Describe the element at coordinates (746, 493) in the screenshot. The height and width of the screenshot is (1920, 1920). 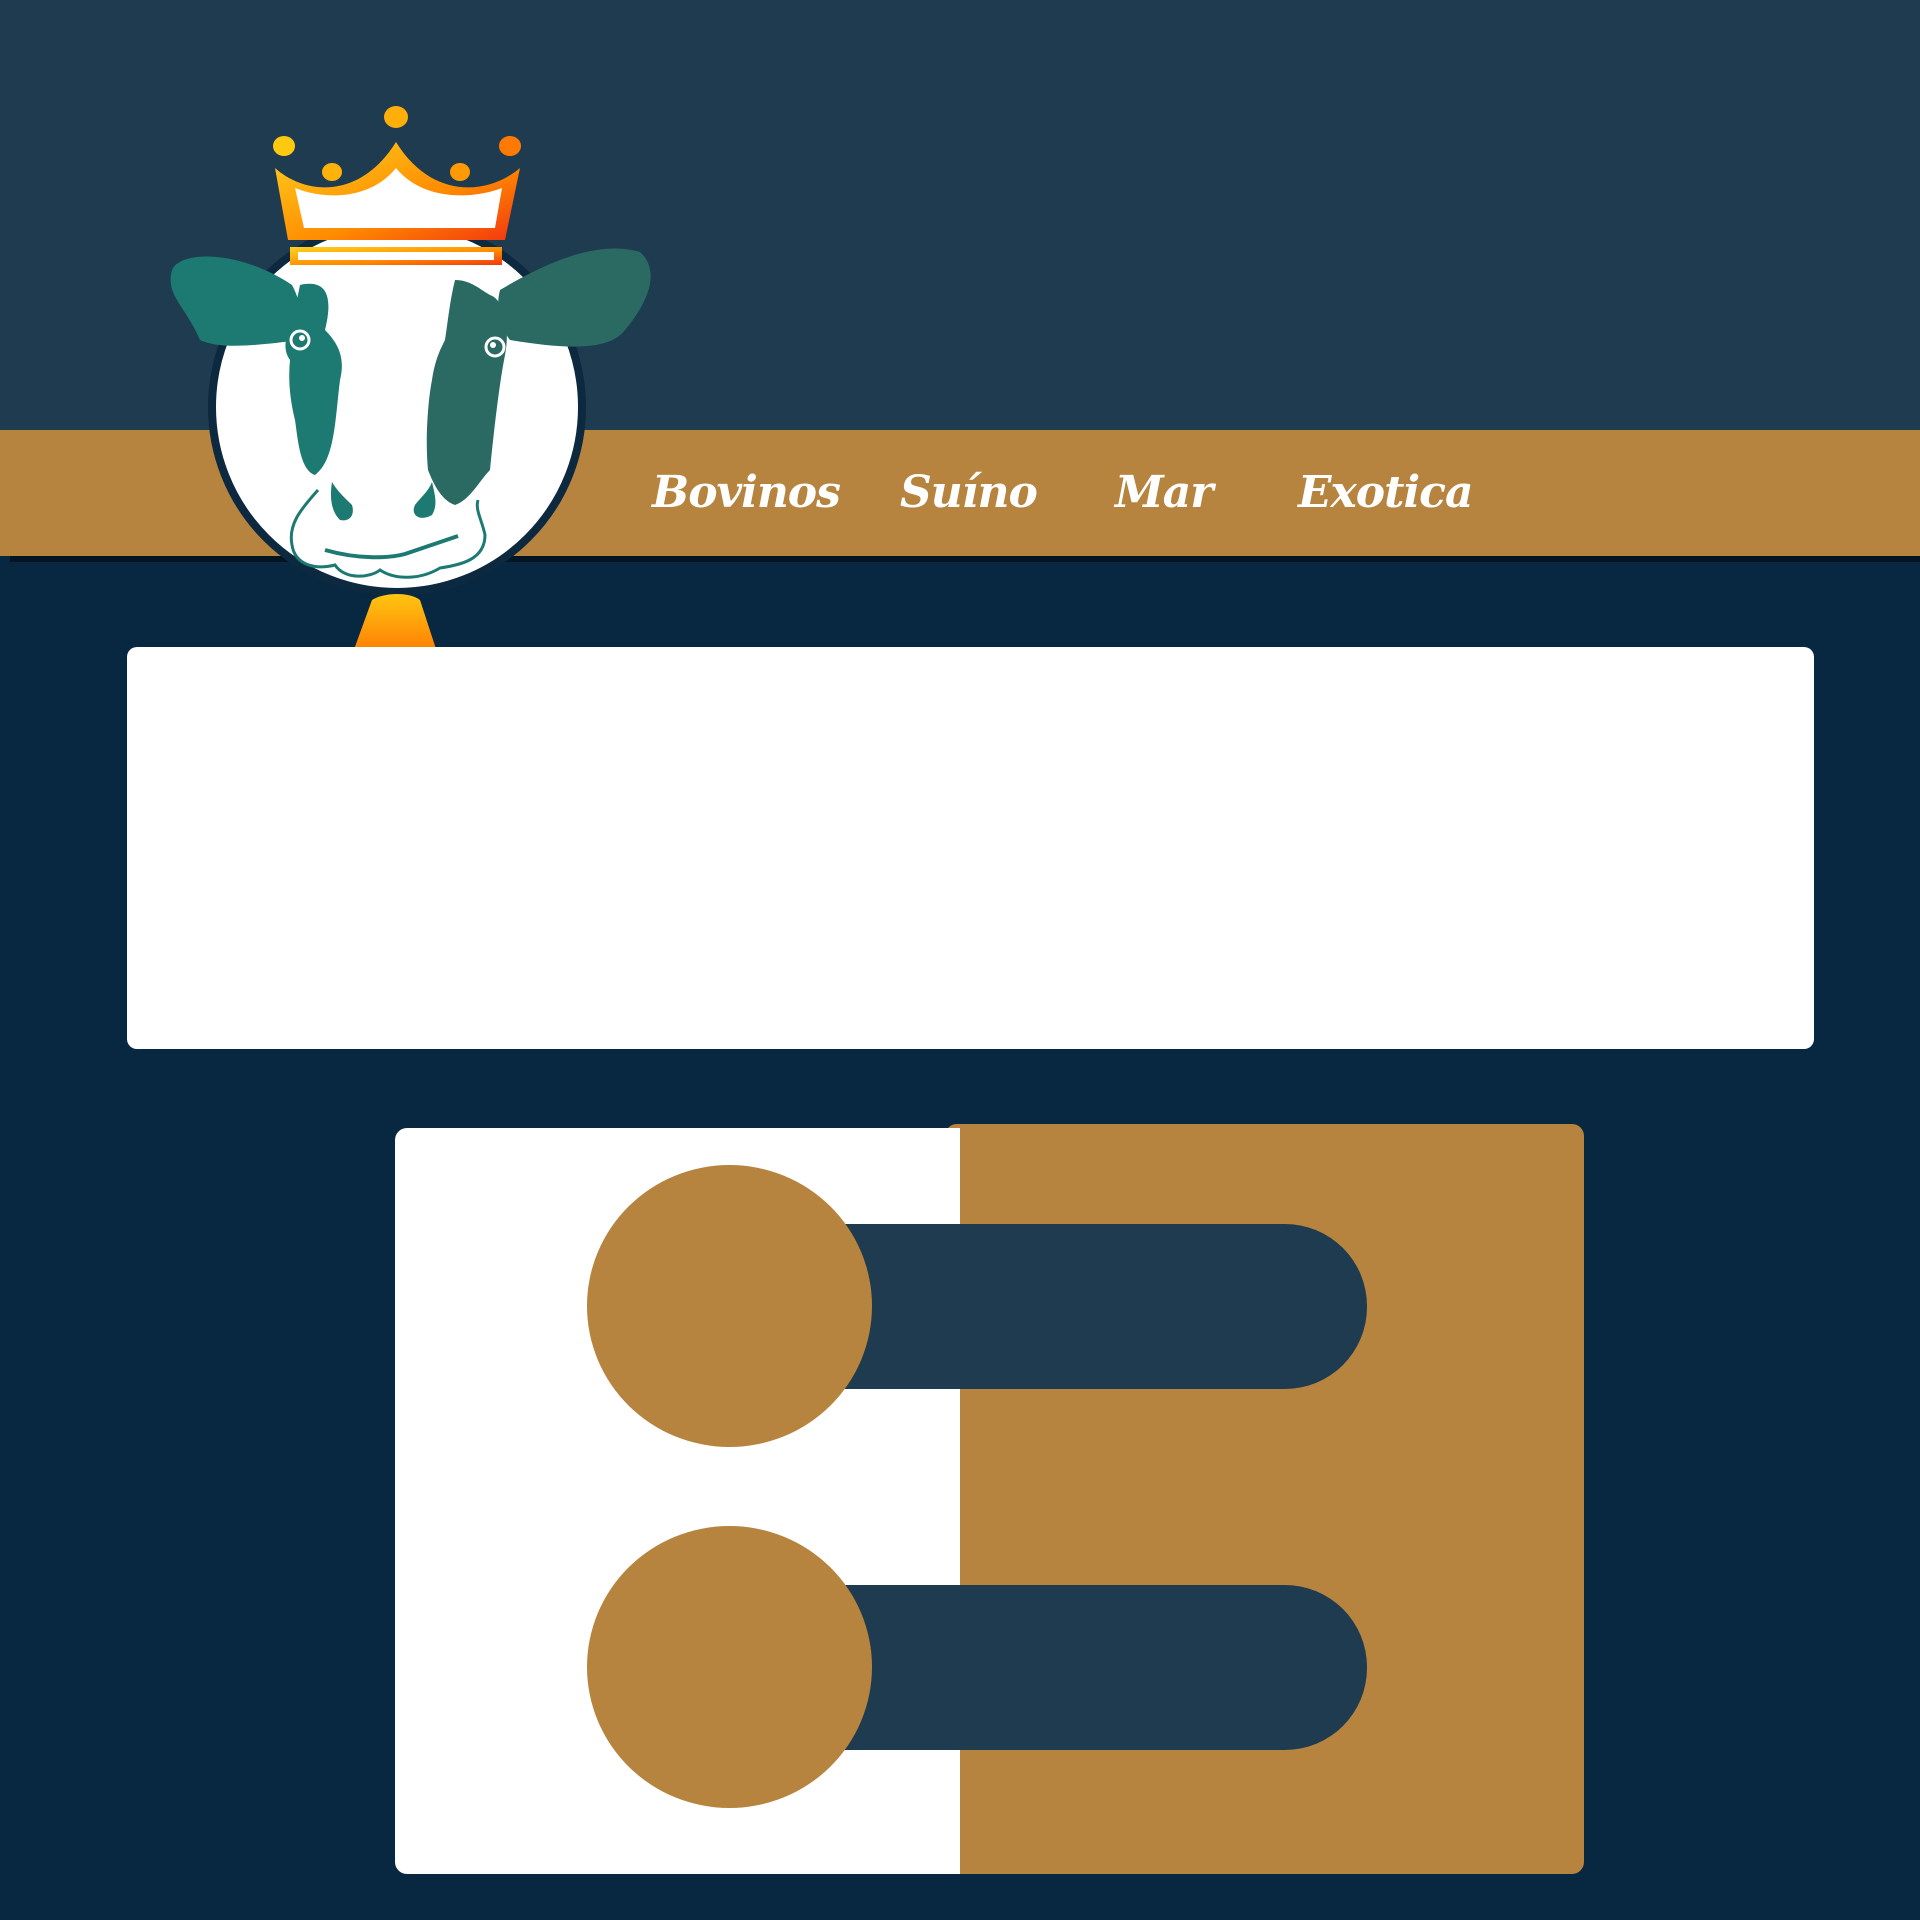
I see `nav-item-bovinos: Bovinos` at that location.